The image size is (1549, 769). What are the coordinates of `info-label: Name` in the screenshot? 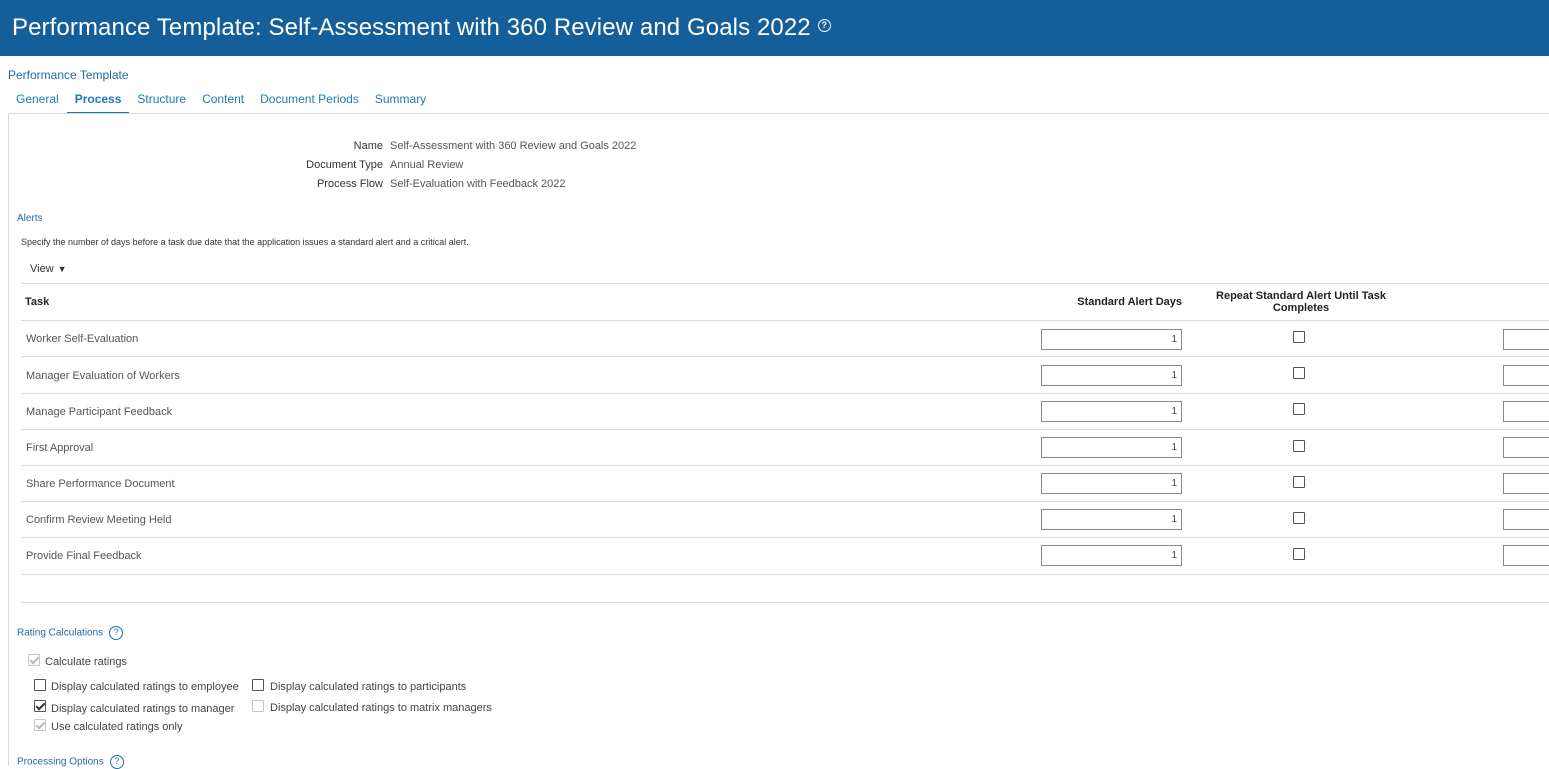 It's located at (368, 146).